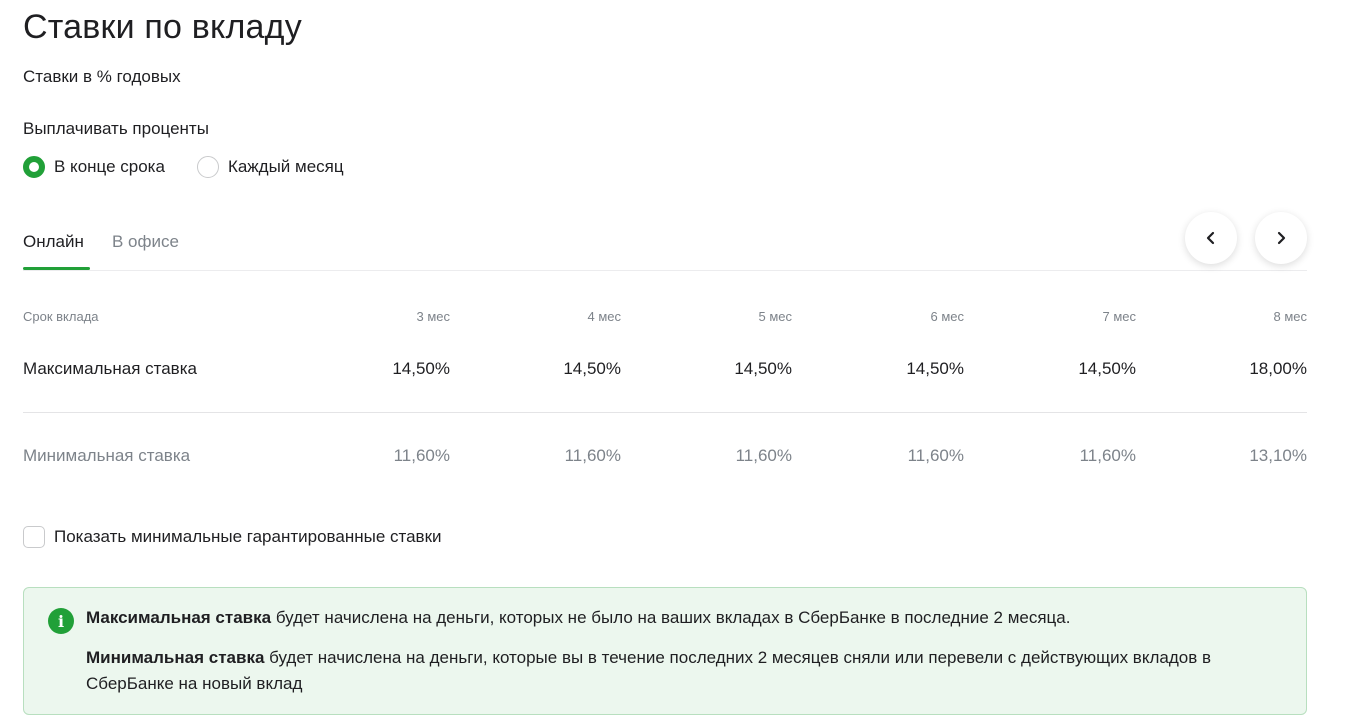 This screenshot has width=1349, height=724. What do you see at coordinates (1119, 316) in the screenshot?
I see `term-header-cell: 7 мес` at bounding box center [1119, 316].